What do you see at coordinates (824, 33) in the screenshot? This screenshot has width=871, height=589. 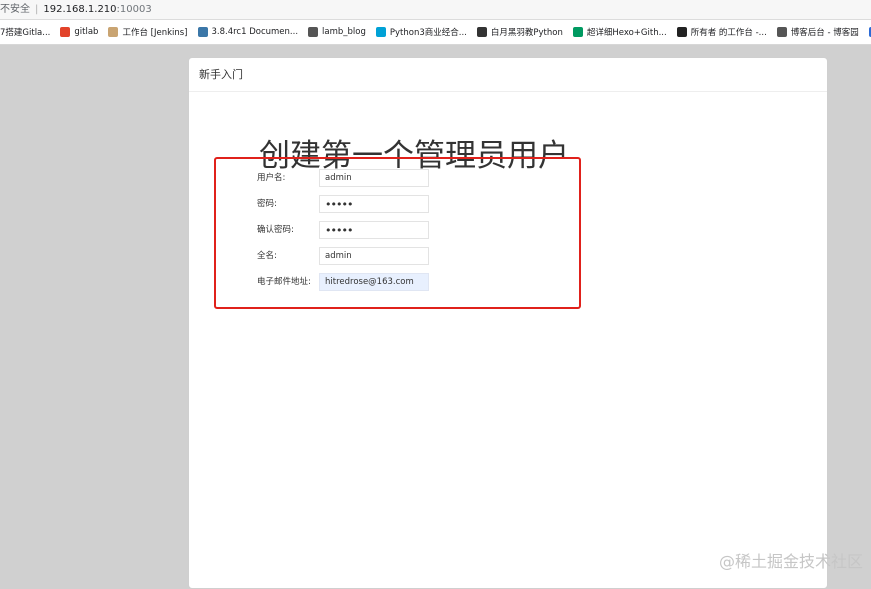 I see `bookmark-label: 博客后台 - 博客园` at bounding box center [824, 33].